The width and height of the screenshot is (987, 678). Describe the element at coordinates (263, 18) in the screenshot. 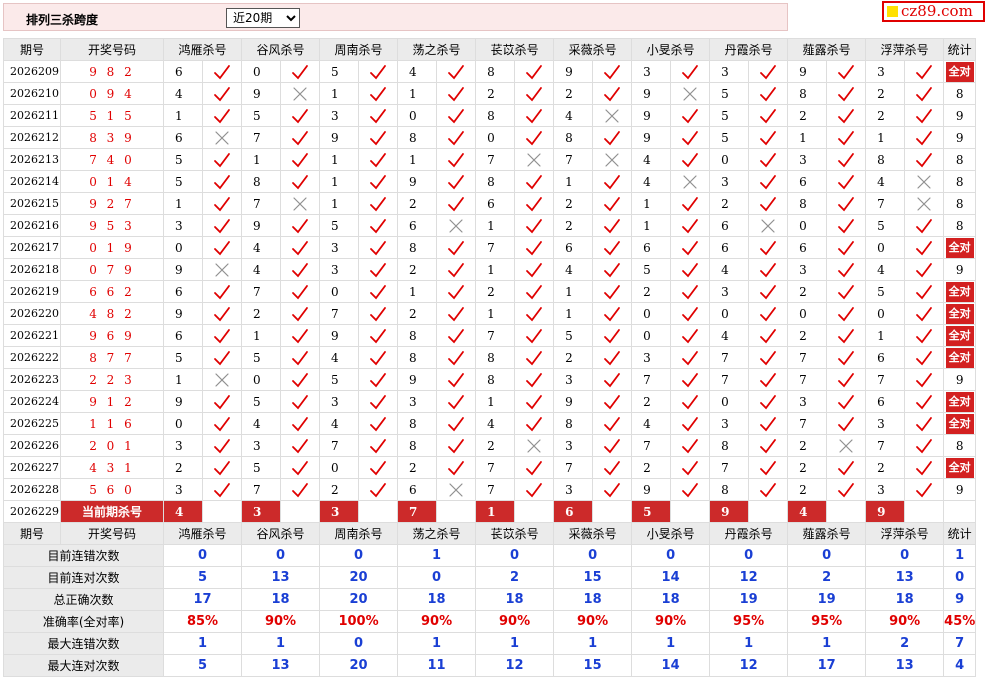

I see `period-select: 近20期` at that location.